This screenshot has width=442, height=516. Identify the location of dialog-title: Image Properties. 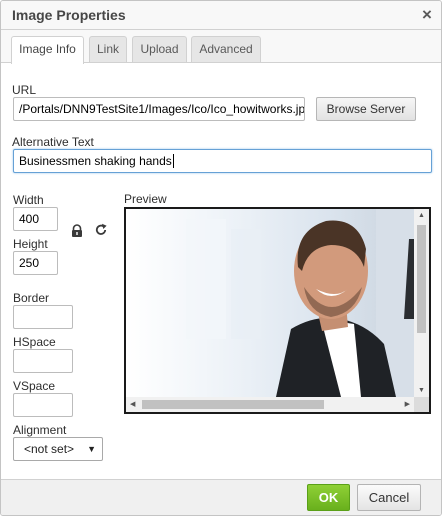
(69, 15).